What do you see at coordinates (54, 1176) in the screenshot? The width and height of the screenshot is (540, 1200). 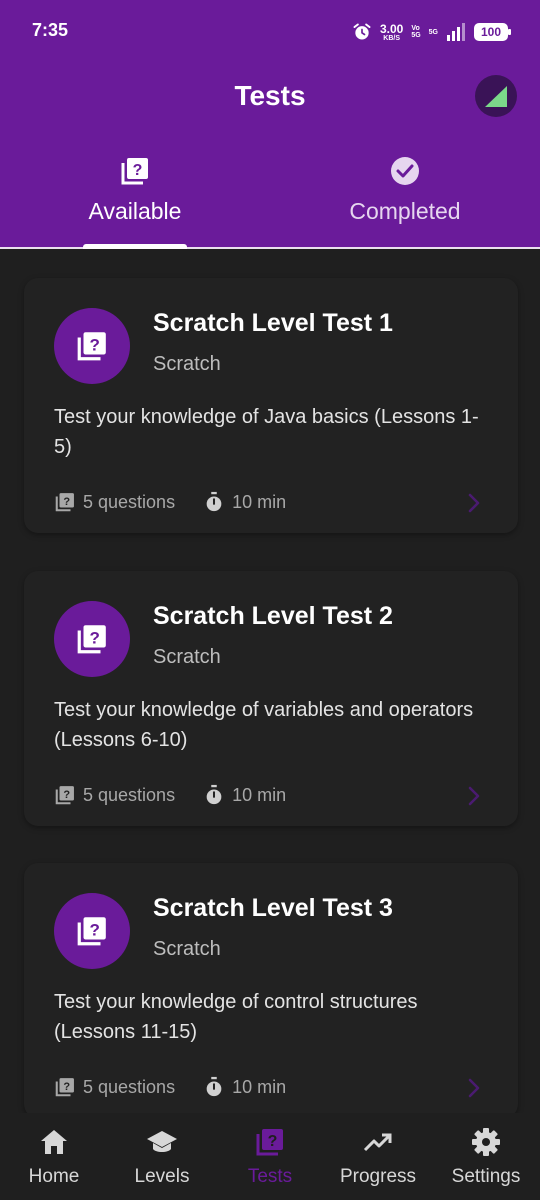 I see `nav-home-label: Home` at bounding box center [54, 1176].